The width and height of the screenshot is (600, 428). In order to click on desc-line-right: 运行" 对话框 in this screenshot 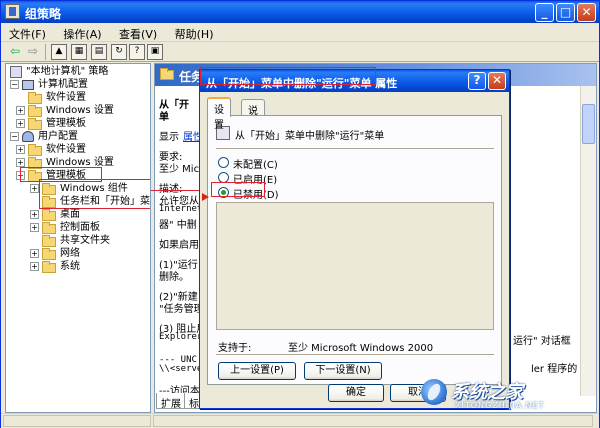, I will do `click(542, 341)`.